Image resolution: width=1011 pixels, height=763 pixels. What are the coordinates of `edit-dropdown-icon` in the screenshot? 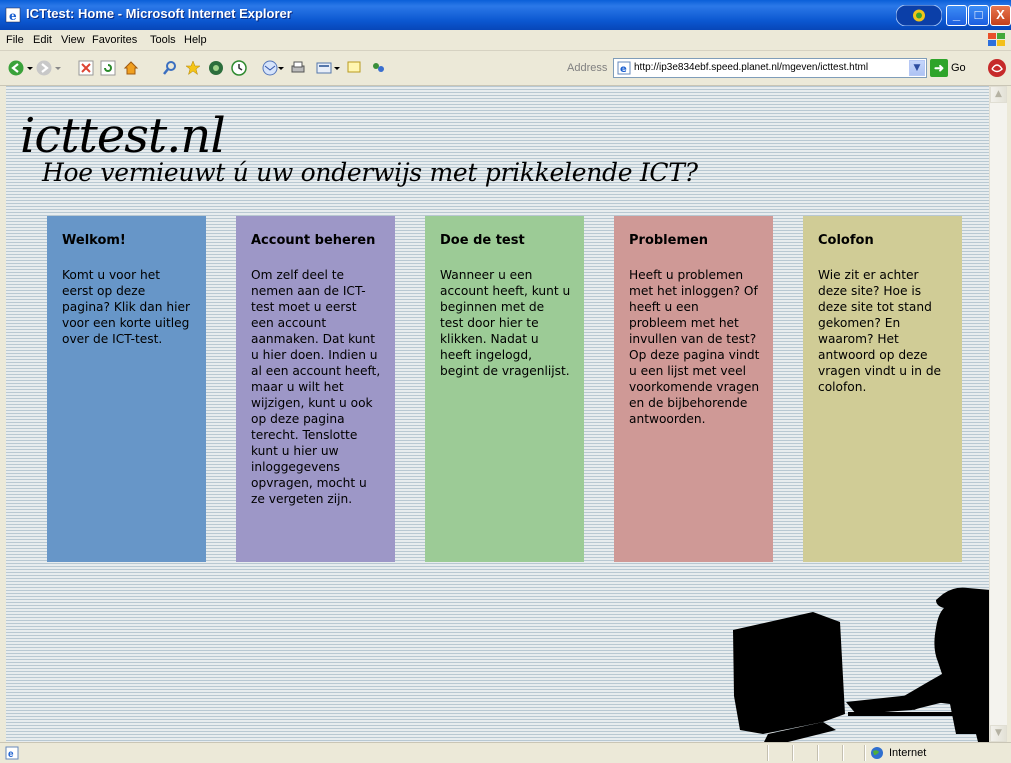 It's located at (337, 68).